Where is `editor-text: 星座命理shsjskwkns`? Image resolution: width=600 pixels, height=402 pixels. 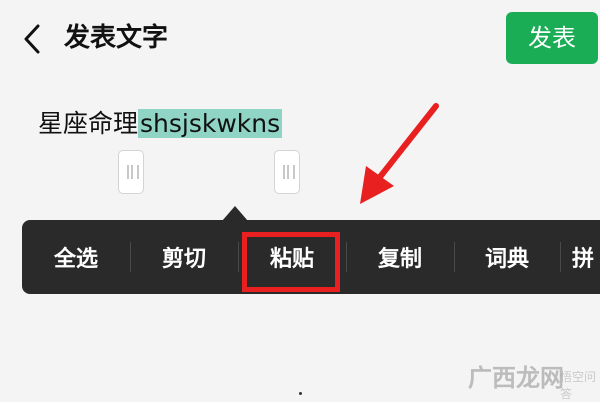
editor-text: 星座命理shsjskwkns is located at coordinates (160, 124).